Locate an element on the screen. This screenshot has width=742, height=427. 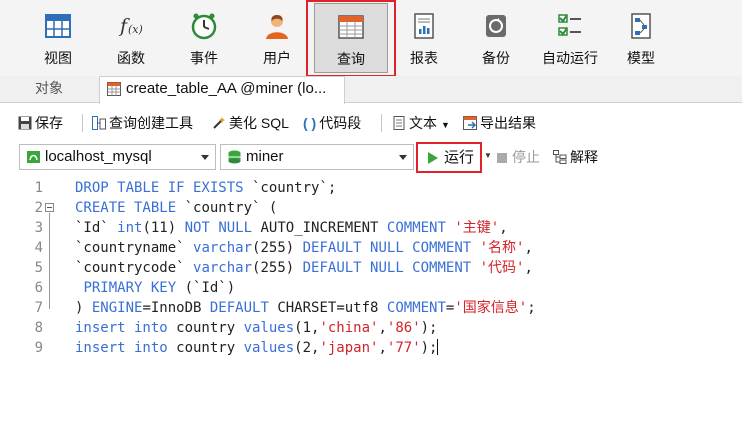
sql-text: CHARSET=utf8 is located at coordinates (327, 308).